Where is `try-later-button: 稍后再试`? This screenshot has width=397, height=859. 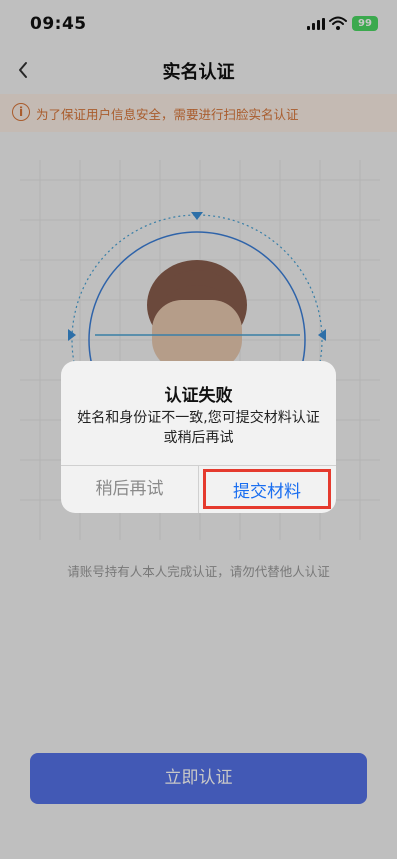
try-later-button: 稍后再试 is located at coordinates (129, 489).